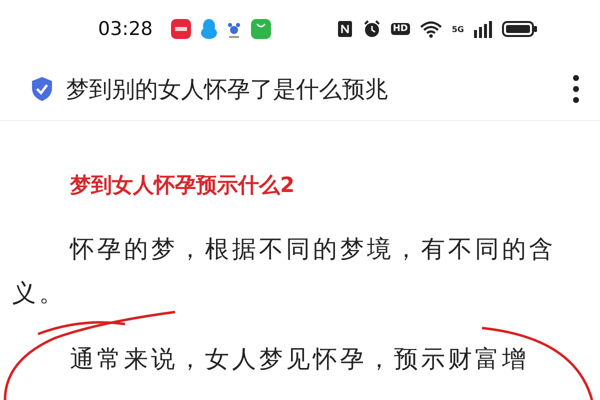 Image resolution: width=600 pixels, height=400 pixels. What do you see at coordinates (576, 89) in the screenshot?
I see `more-options-icon` at bounding box center [576, 89].